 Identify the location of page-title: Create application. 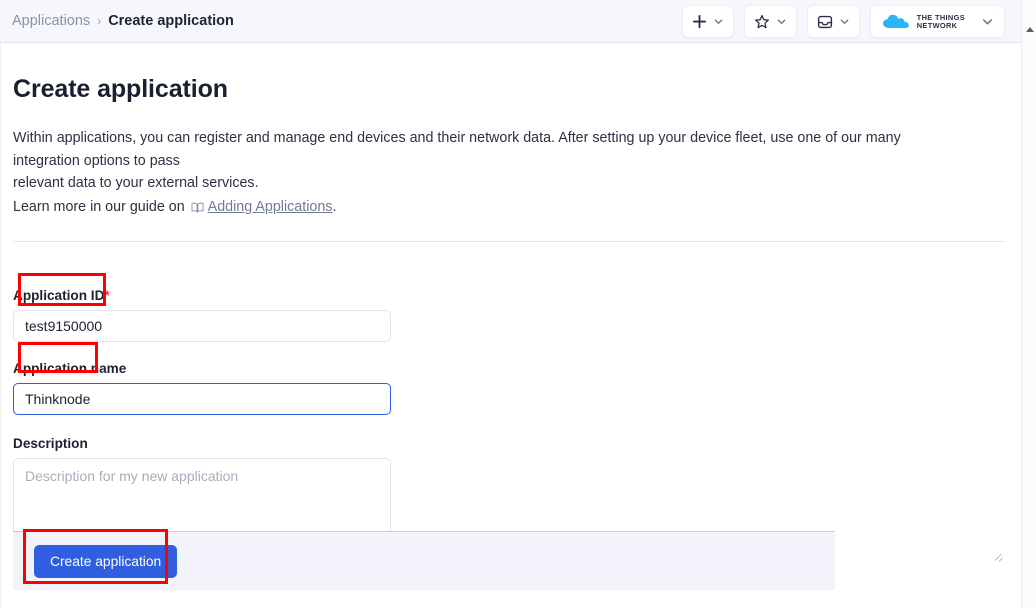
(120, 89).